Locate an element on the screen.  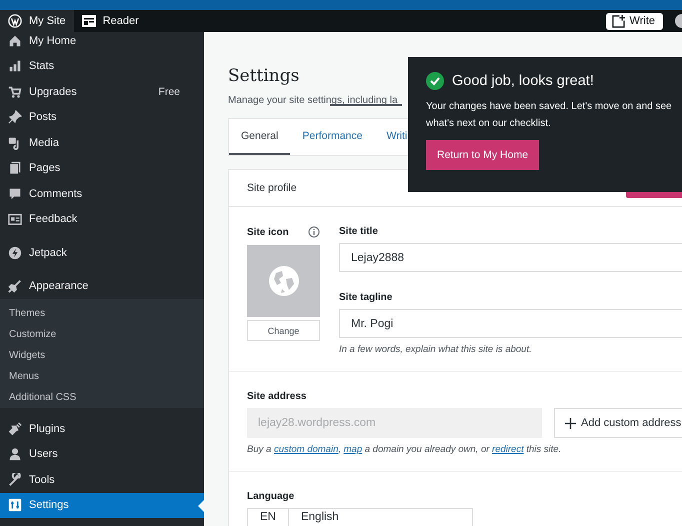
sidebar-item: Settings is located at coordinates (102, 505).